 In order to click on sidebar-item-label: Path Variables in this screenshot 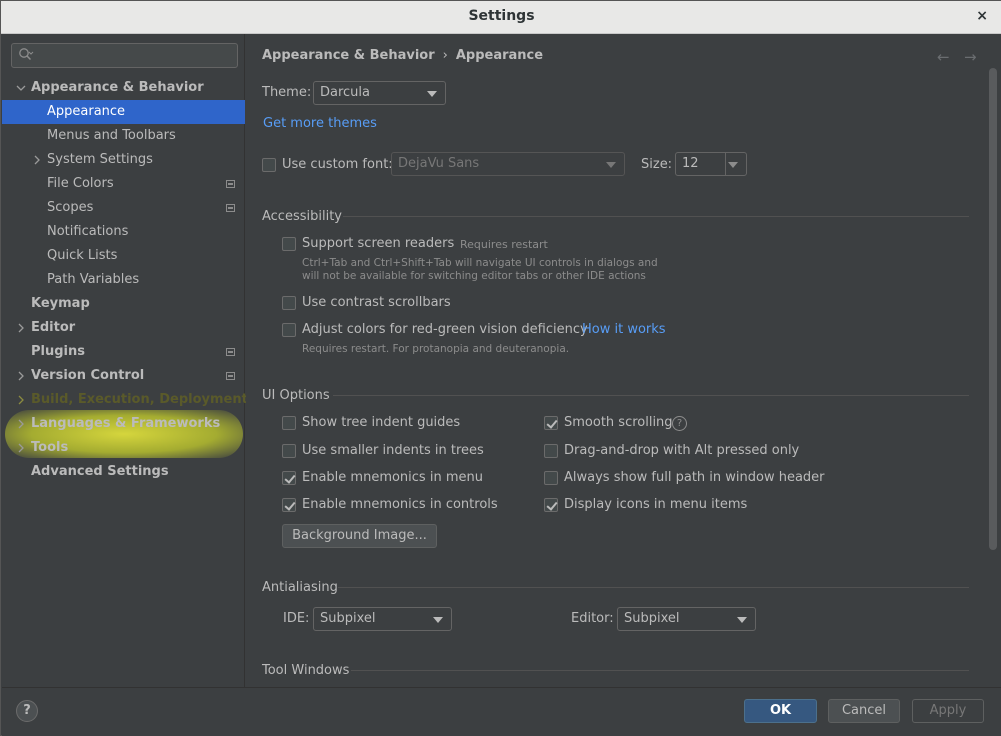, I will do `click(93, 279)`.